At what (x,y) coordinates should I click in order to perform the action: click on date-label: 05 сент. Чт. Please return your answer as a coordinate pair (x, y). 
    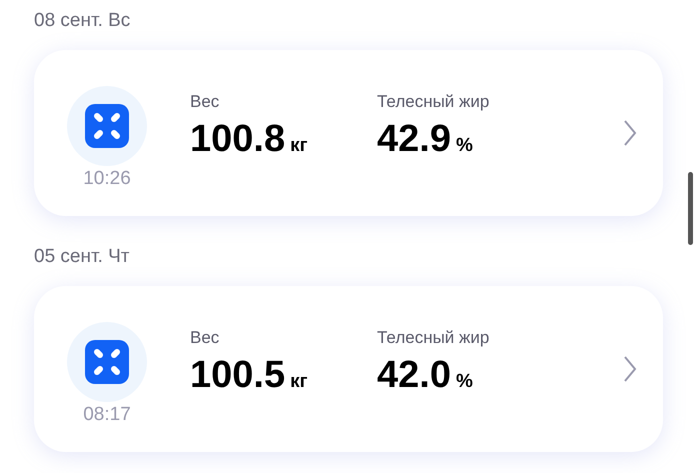
    Looking at the image, I should click on (82, 257).